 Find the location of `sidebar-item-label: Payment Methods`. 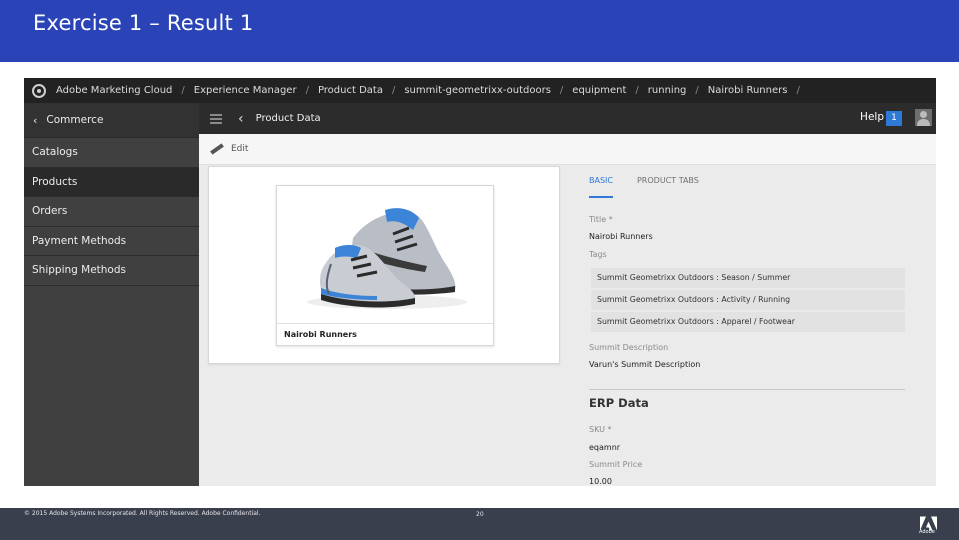

sidebar-item-label: Payment Methods is located at coordinates (79, 240).